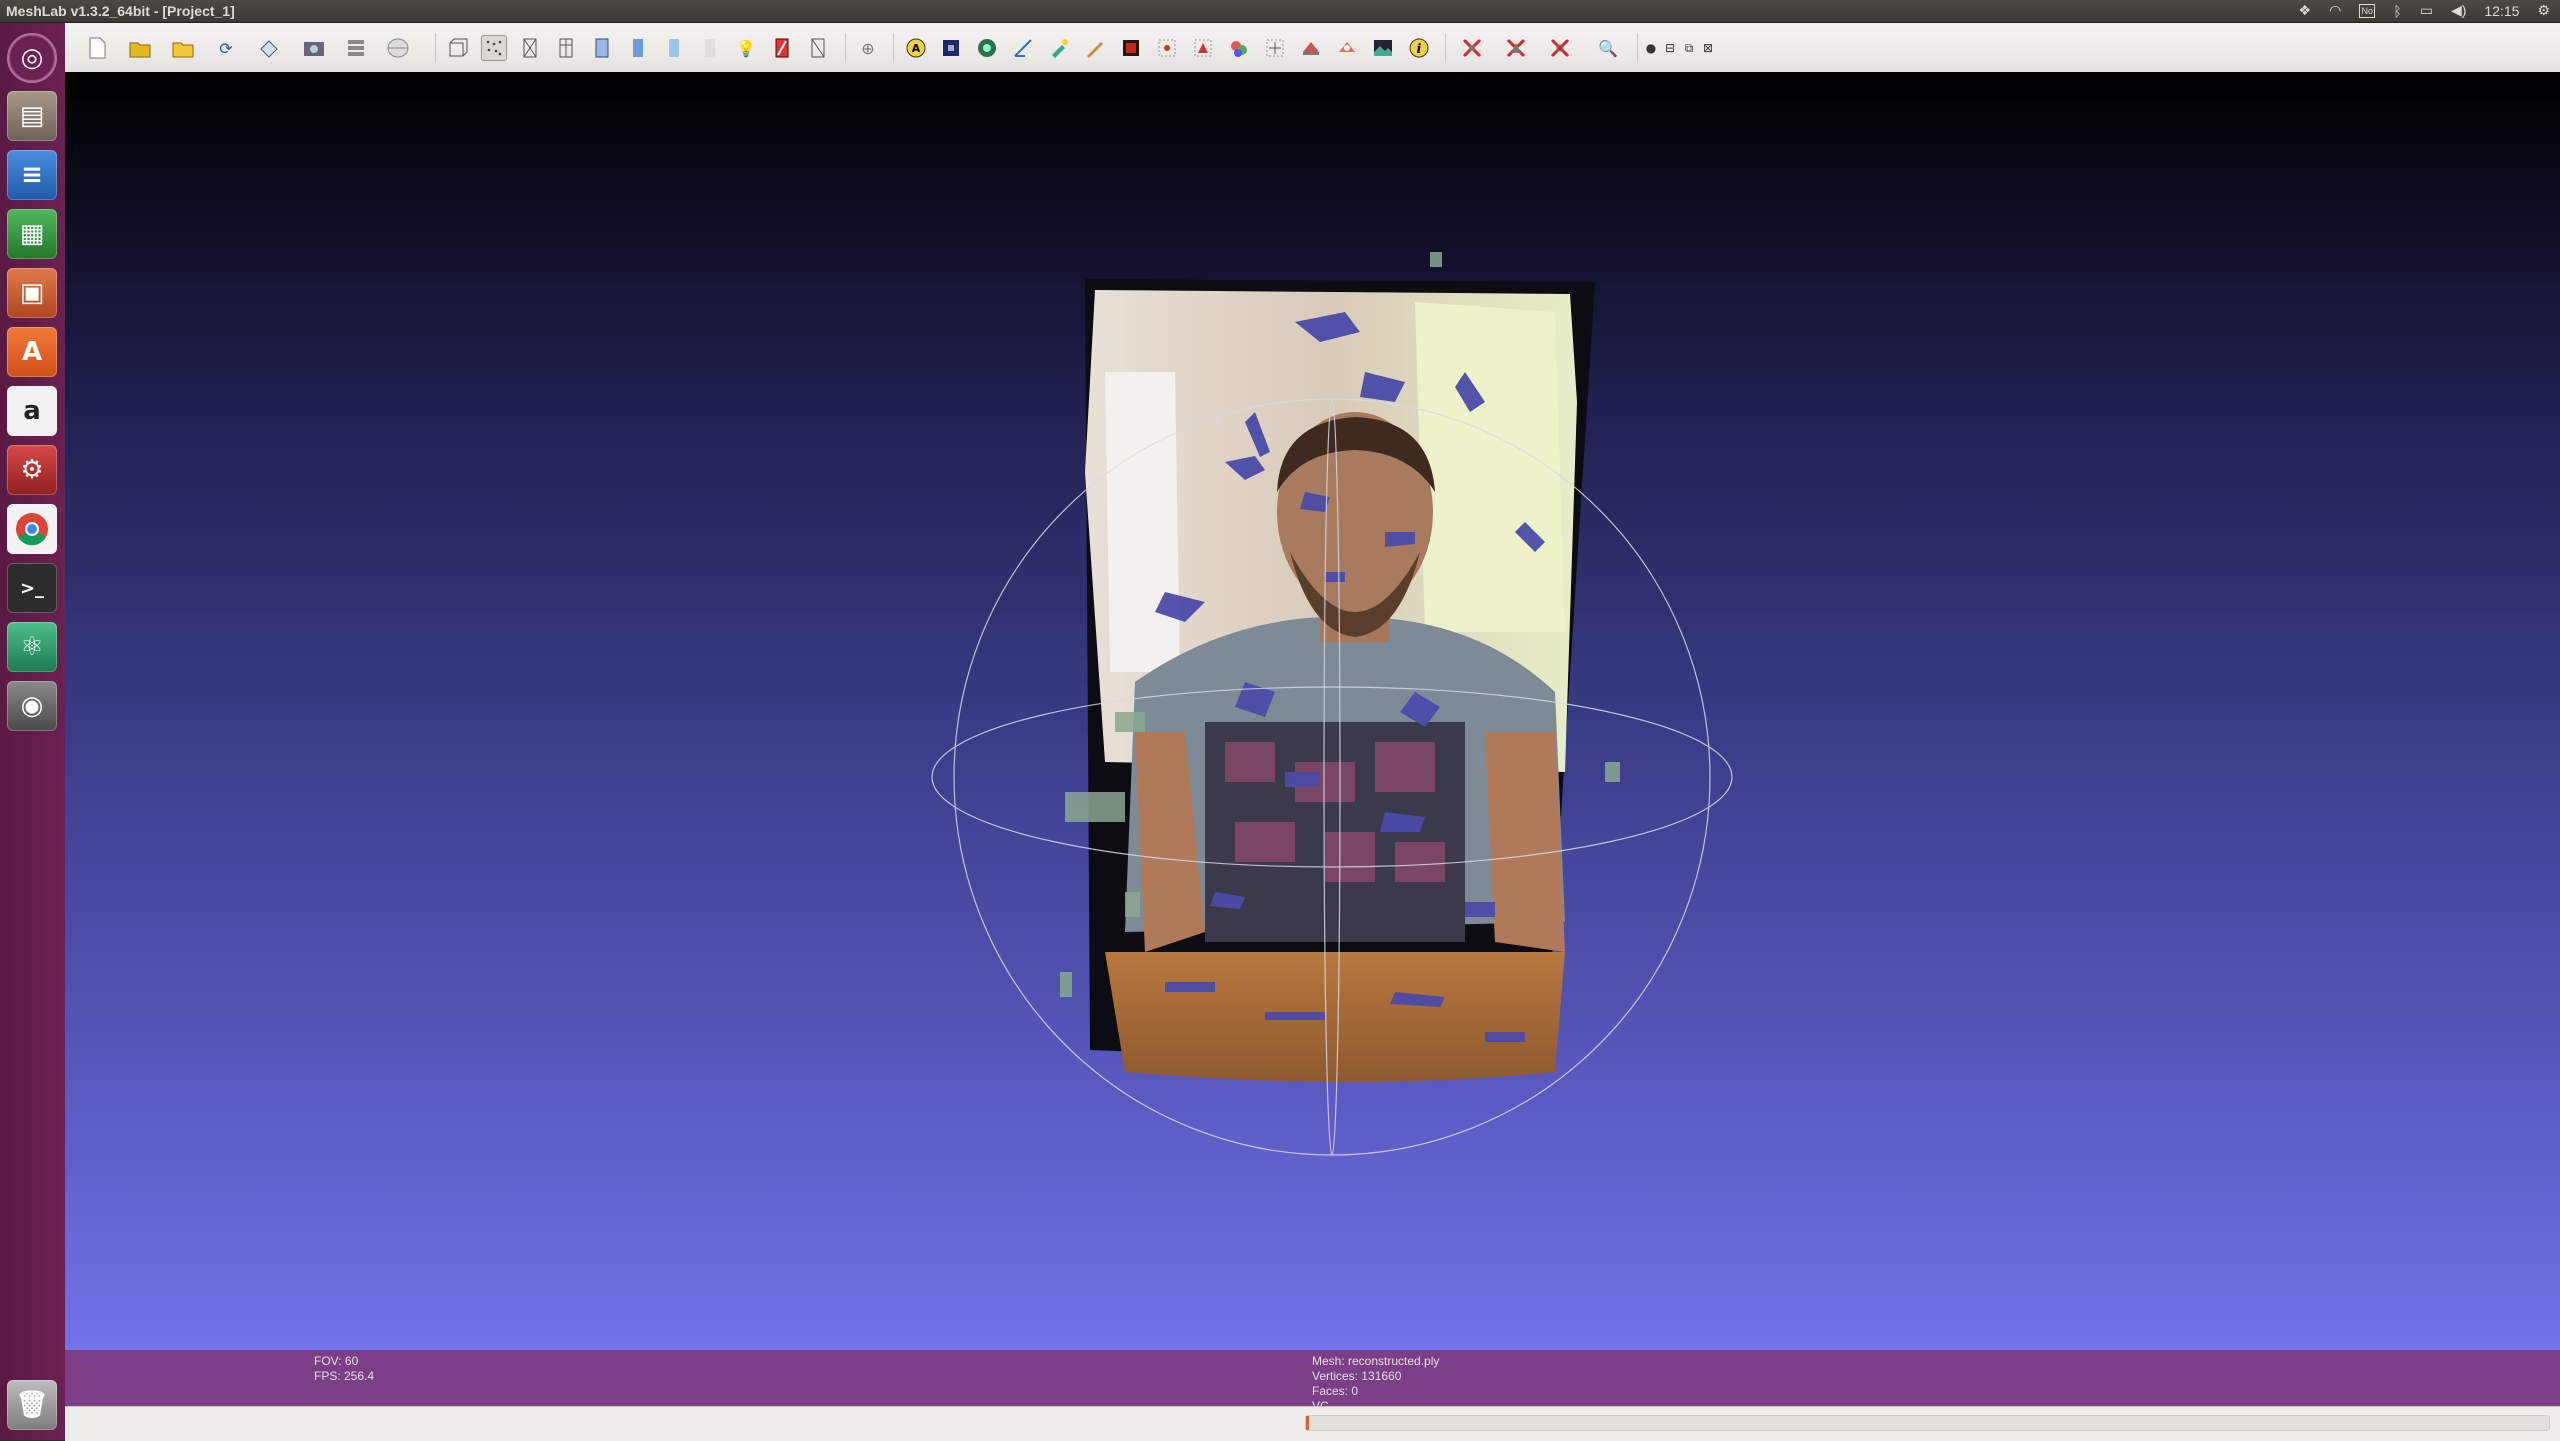 Image resolution: width=2560 pixels, height=1441 pixels. What do you see at coordinates (32, 116) in the screenshot?
I see `files-icon: ▤` at bounding box center [32, 116].